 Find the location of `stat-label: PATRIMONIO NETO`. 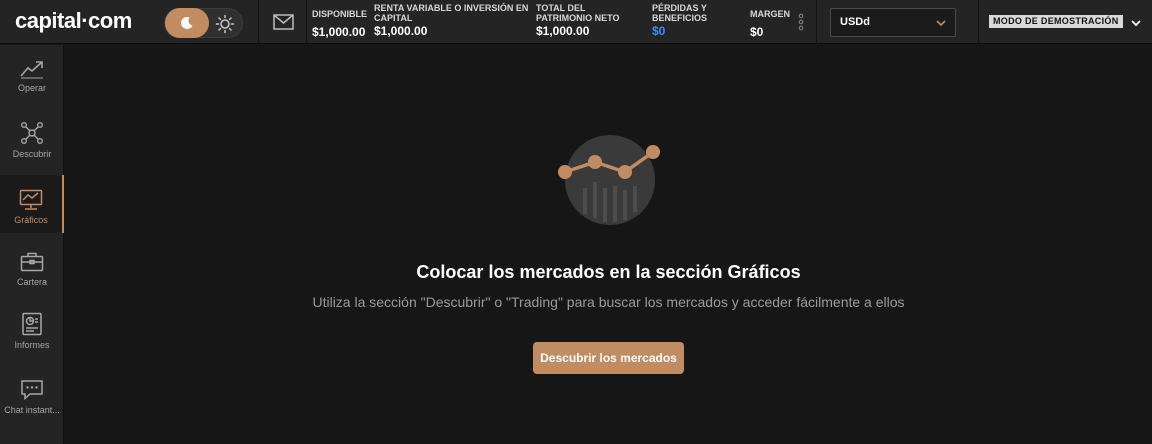

stat-label: PATRIMONIO NETO is located at coordinates (578, 18).